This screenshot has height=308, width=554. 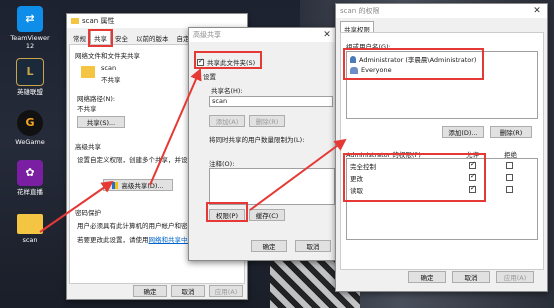 I want to click on arrow-desktop-to-advanced, so click(x=76, y=206).